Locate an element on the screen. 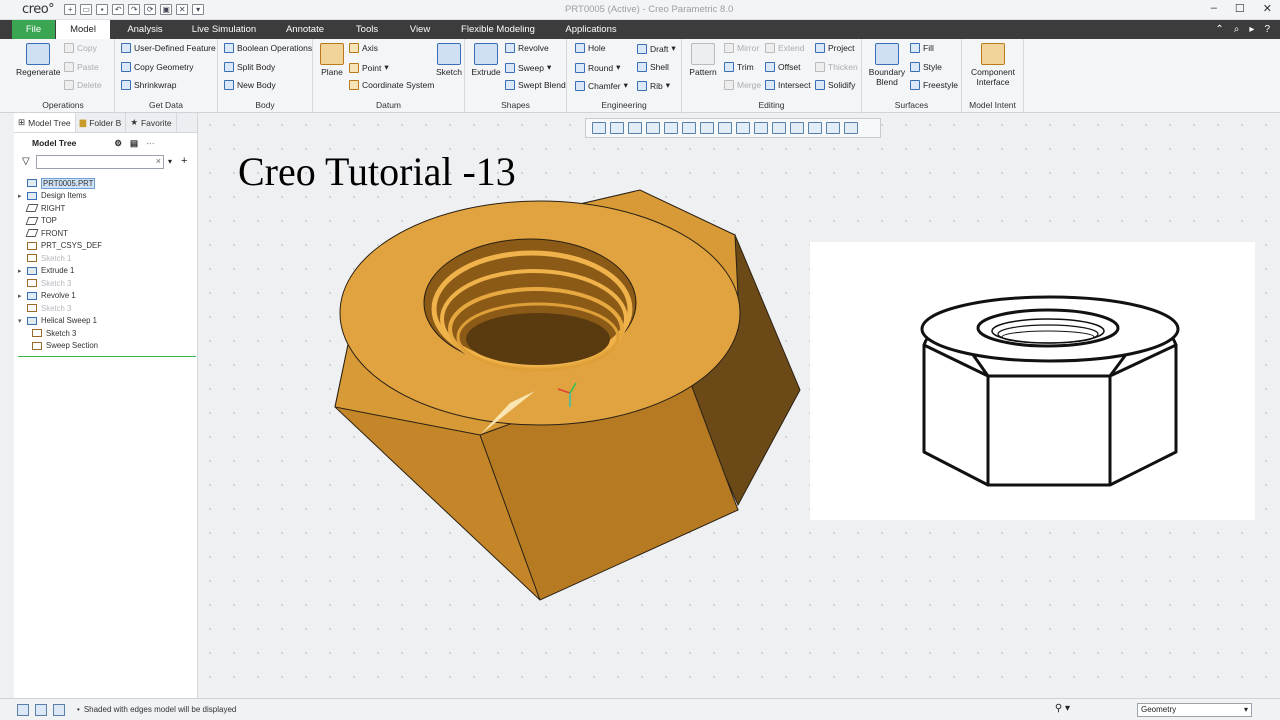 The height and width of the screenshot is (720, 1280). group-label-engineering: Engineering is located at coordinates (624, 105).